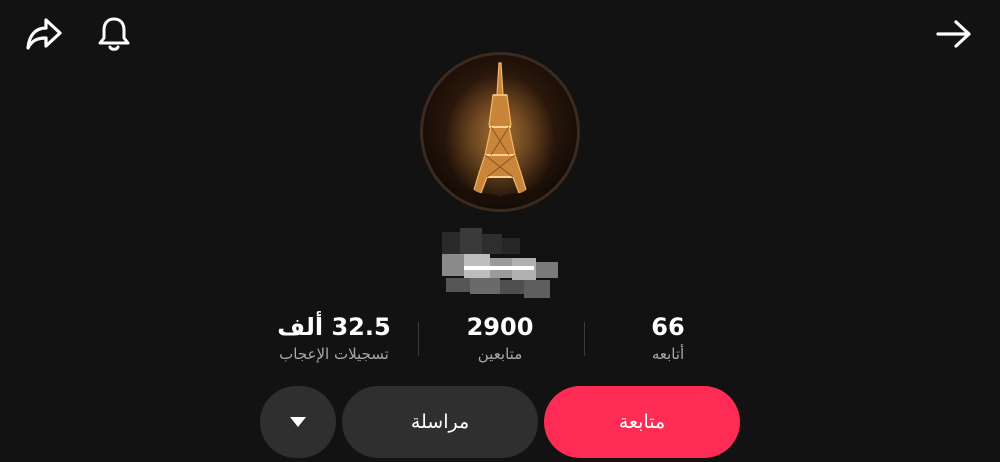 Image resolution: width=1000 pixels, height=462 pixels. I want to click on followers-count: 2900, so click(500, 327).